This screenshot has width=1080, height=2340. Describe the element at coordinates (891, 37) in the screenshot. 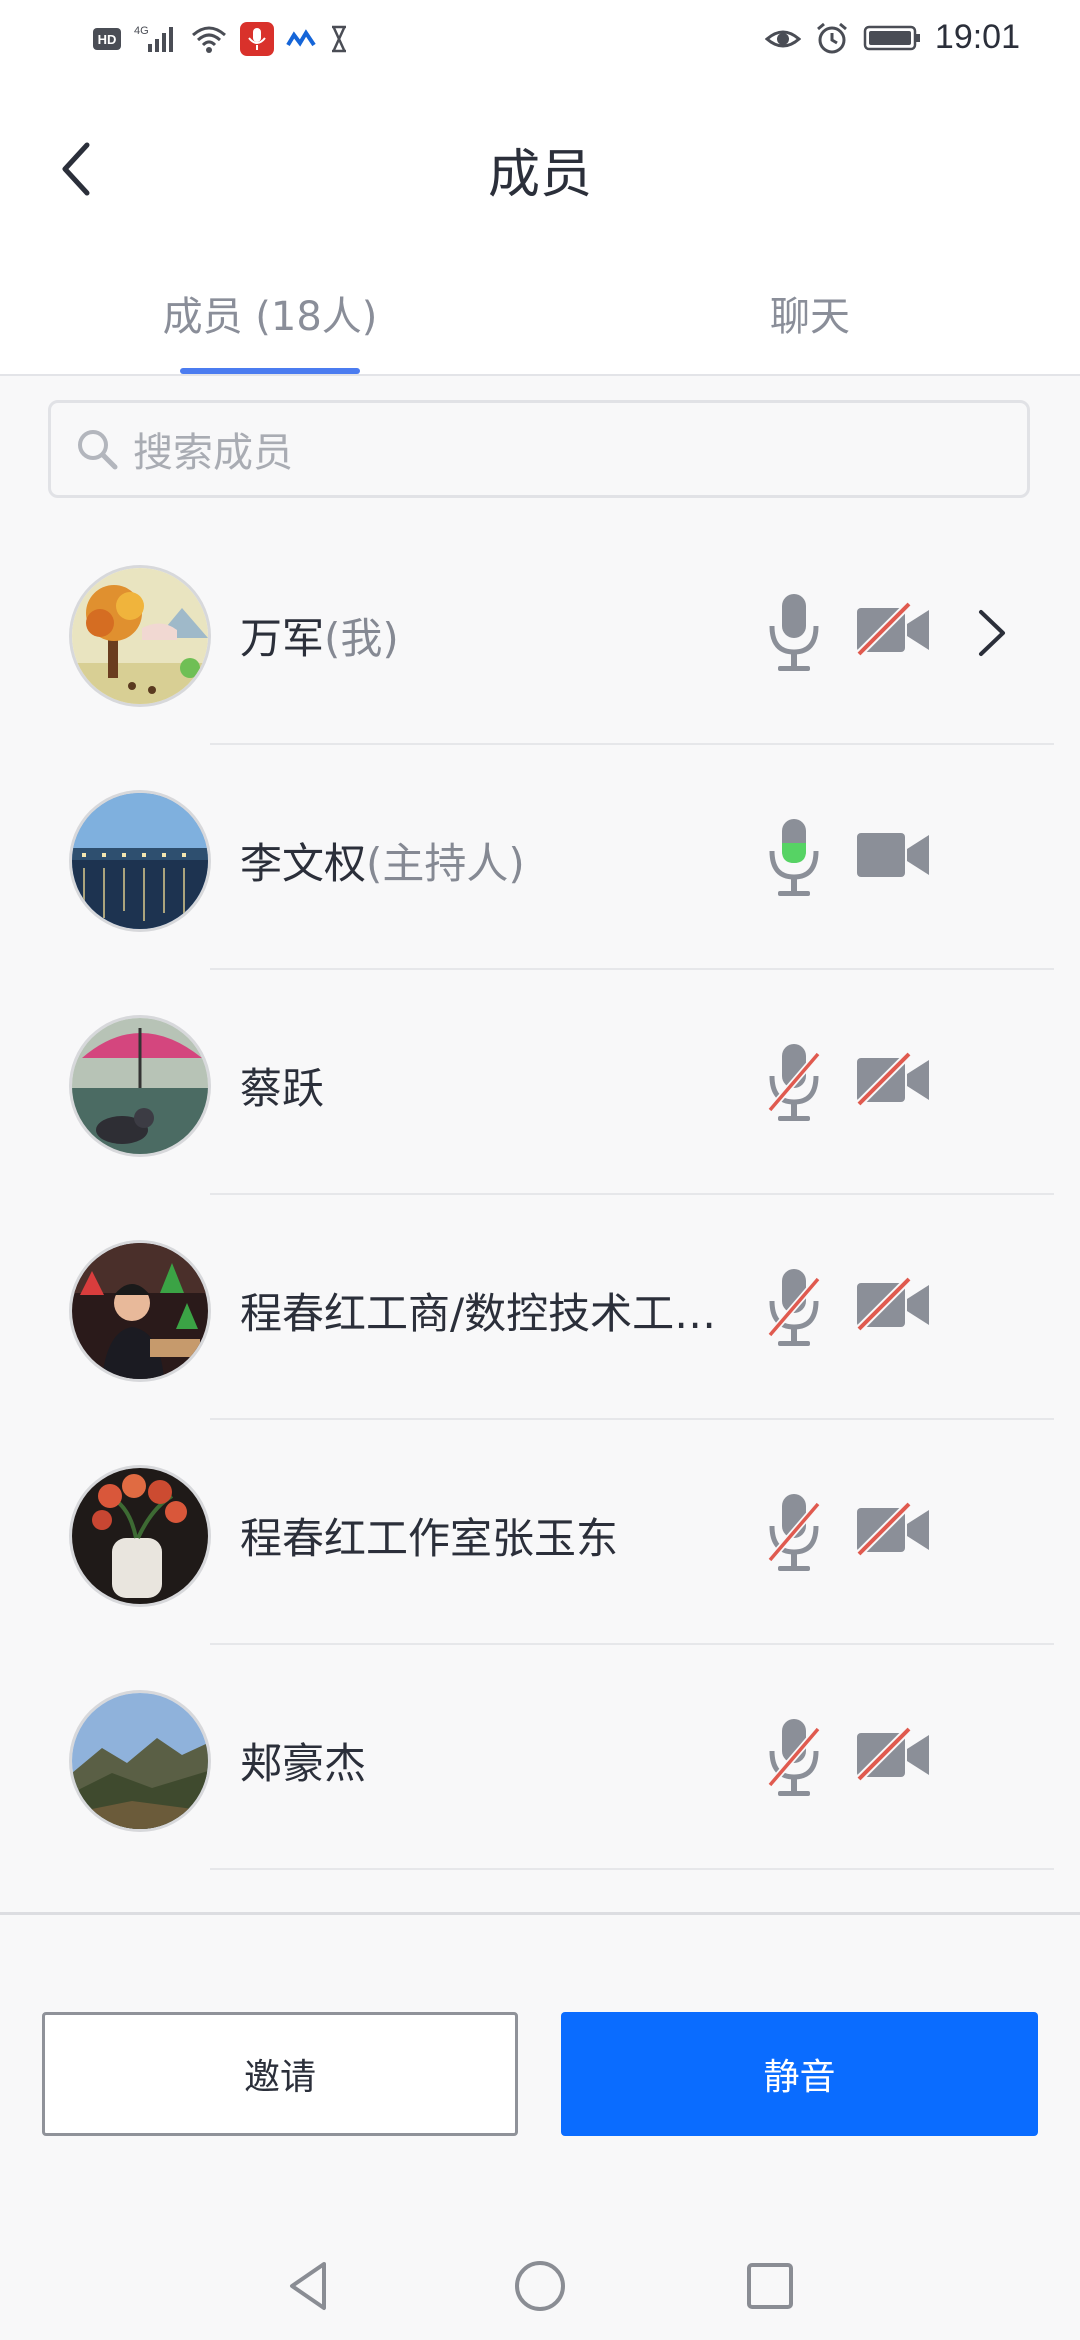

I see `battery-icon` at that location.